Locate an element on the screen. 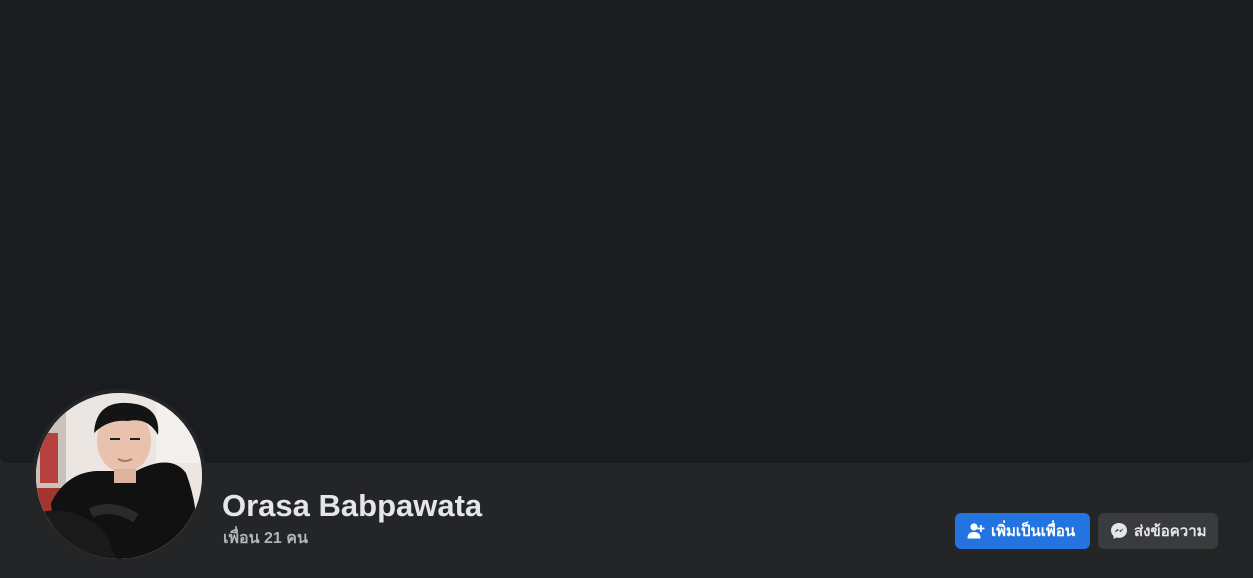  add-friend-label: เพิ่มเป็นเพื่อน is located at coordinates (1033, 531).